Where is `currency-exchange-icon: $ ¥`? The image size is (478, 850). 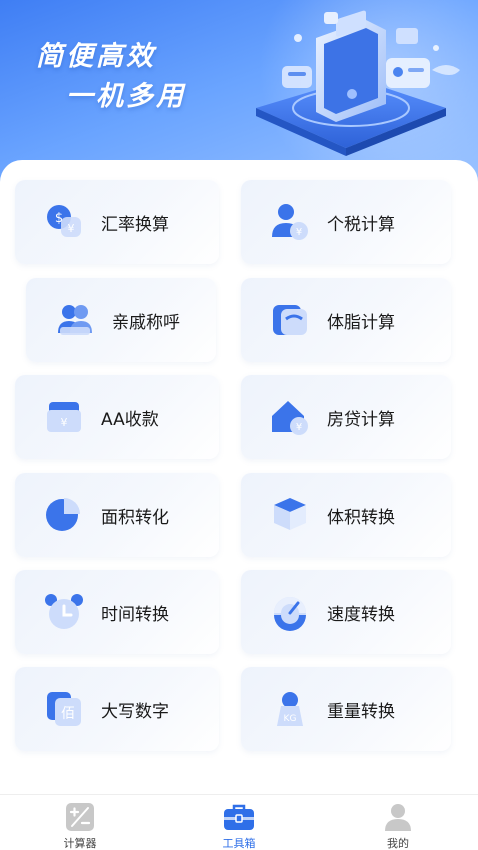
currency-exchange-icon: $ ¥ is located at coordinates (64, 222).